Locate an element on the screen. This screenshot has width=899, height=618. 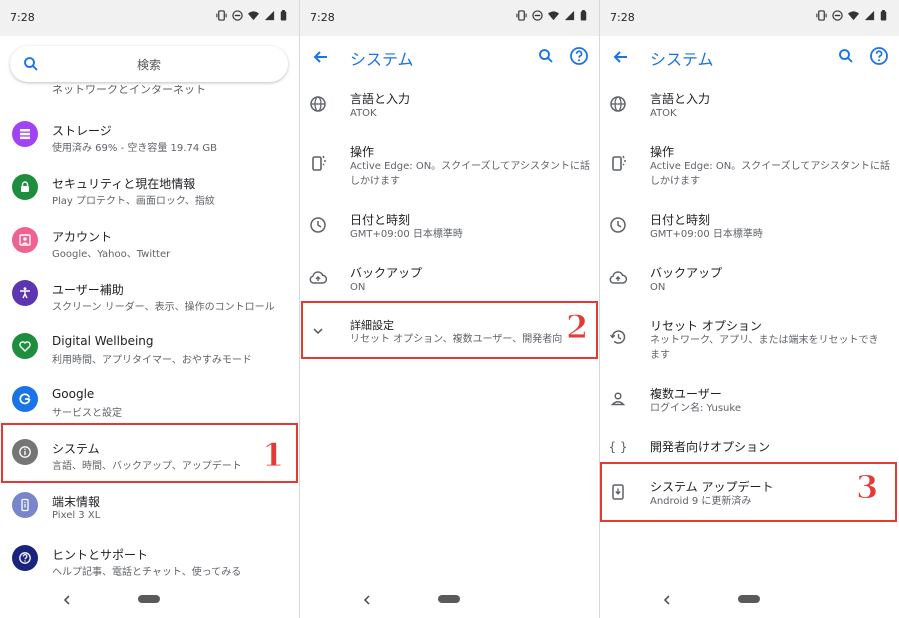
step-number-1: 1 is located at coordinates (273, 455).